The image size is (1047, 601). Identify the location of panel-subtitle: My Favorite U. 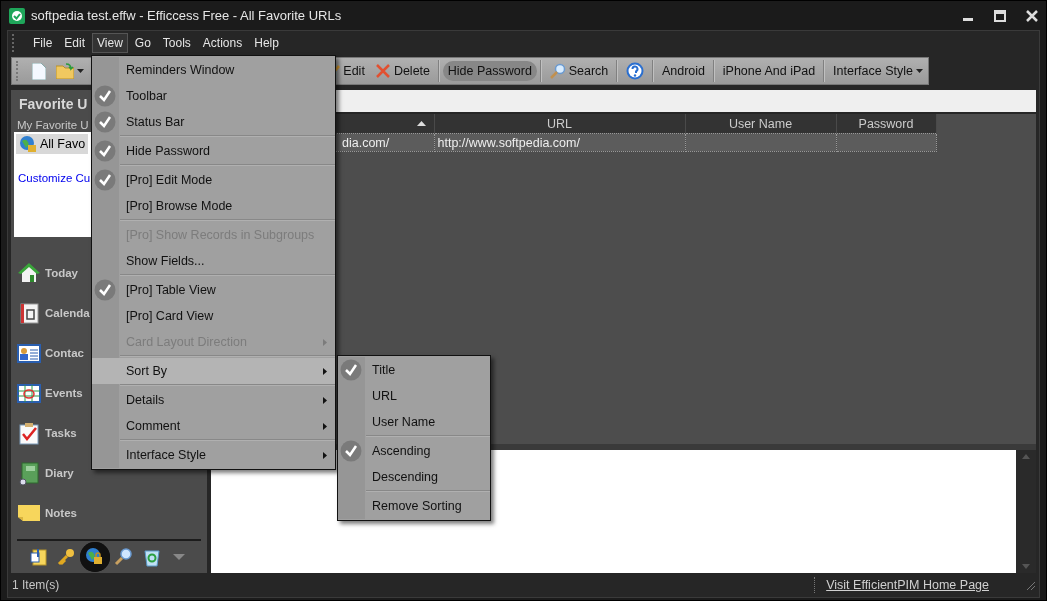
(53, 125).